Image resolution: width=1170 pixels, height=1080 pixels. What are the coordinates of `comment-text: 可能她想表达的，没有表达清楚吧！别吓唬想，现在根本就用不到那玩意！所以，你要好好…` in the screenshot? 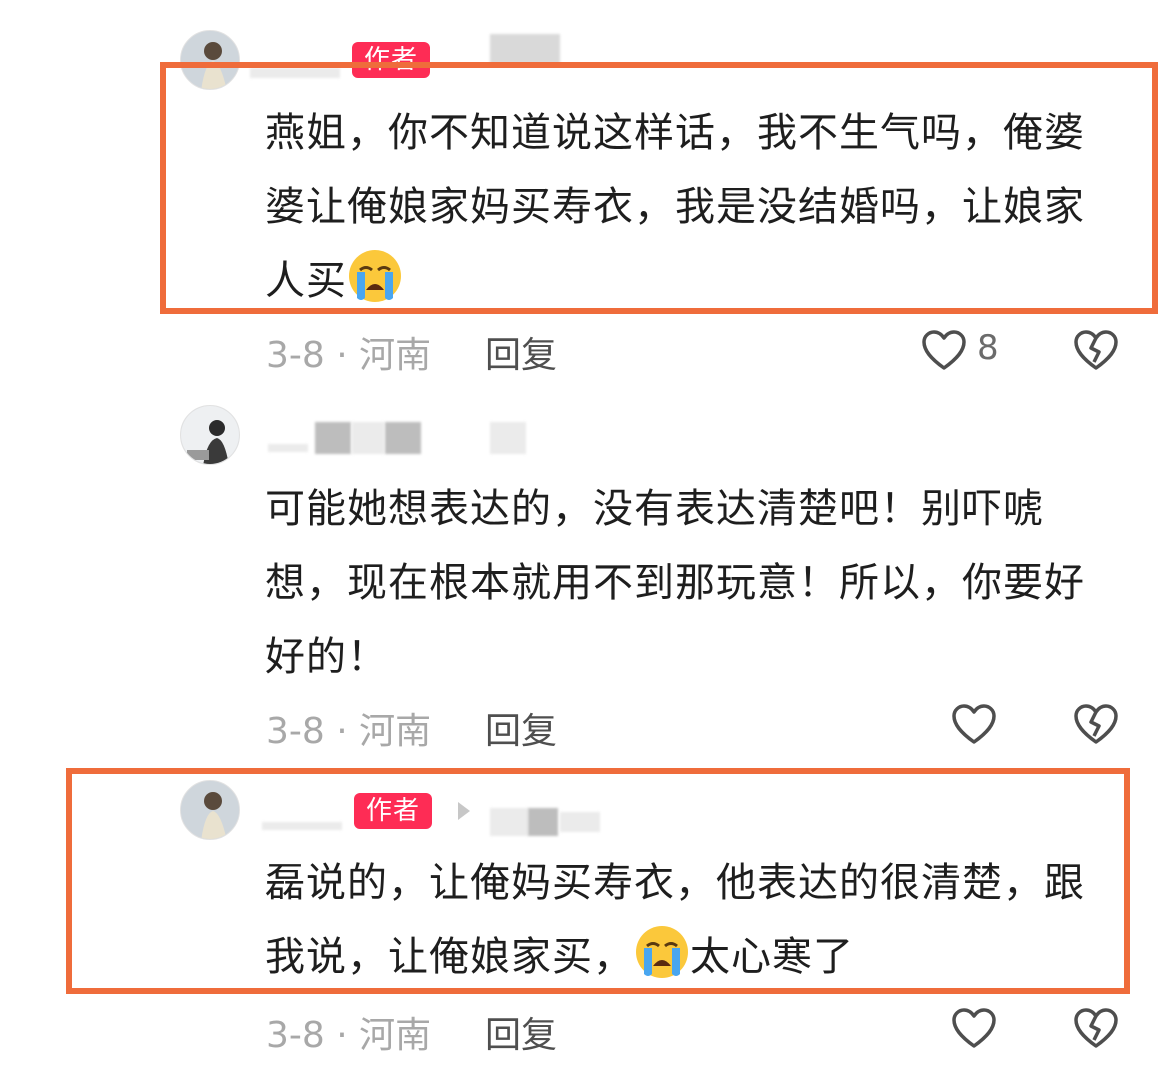 It's located at (675, 583).